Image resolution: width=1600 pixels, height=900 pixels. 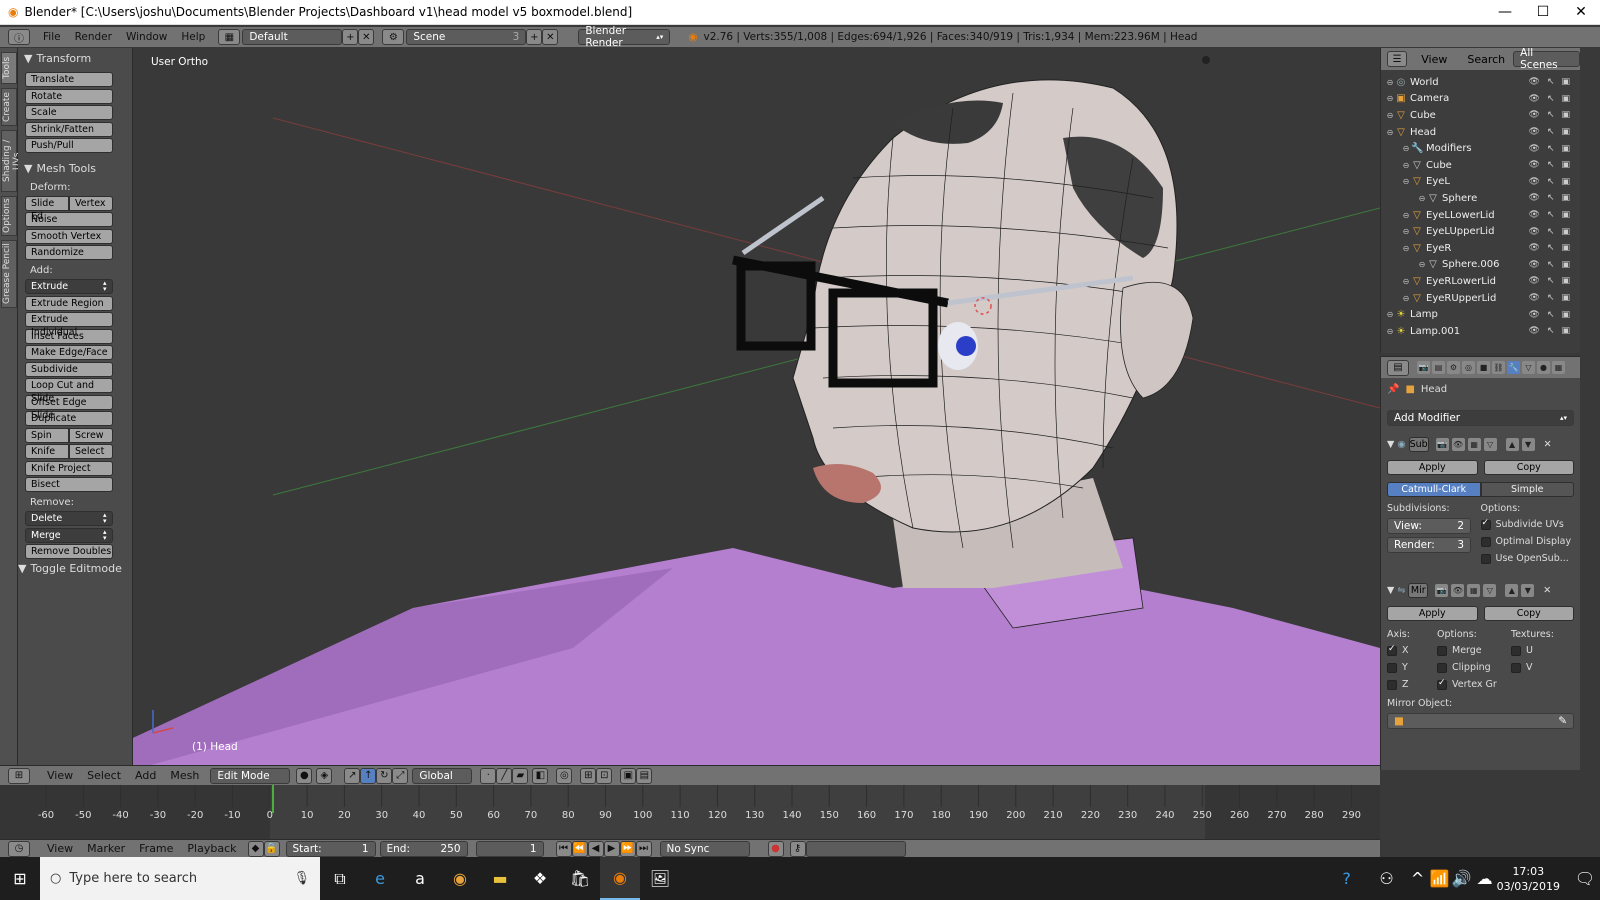 What do you see at coordinates (1418, 590) in the screenshot?
I see `mirror-name-field: Mir` at bounding box center [1418, 590].